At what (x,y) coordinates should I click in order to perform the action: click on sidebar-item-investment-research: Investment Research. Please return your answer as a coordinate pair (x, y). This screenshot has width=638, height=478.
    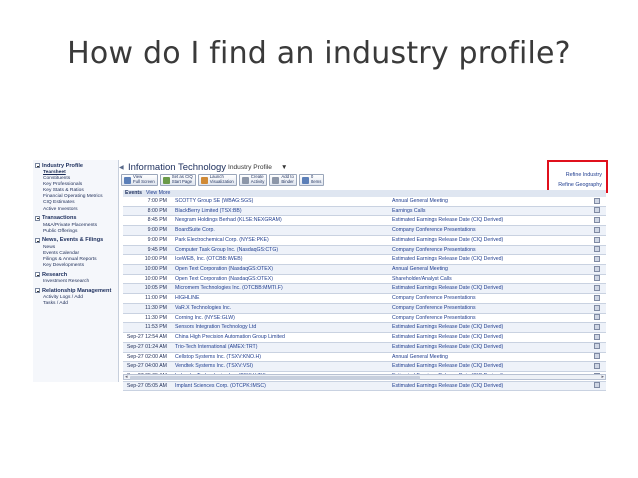
    Looking at the image, I should click on (75, 282).